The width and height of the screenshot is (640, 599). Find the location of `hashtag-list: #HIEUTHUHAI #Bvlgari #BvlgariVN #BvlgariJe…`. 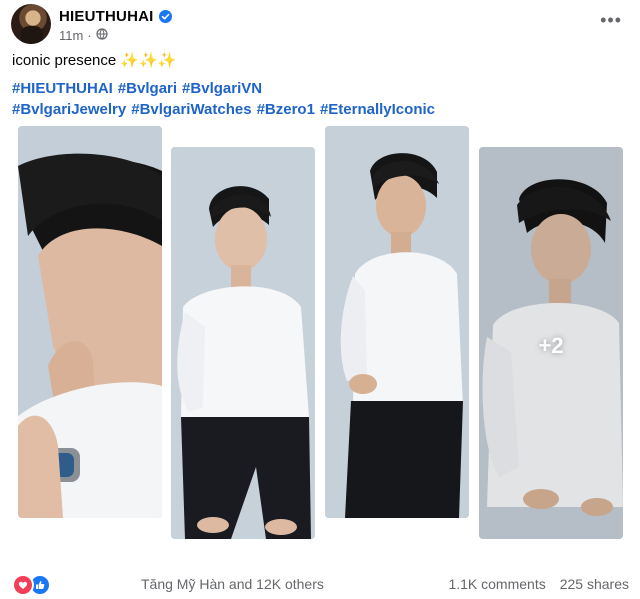

hashtag-list: #HIEUTHUHAI #Bvlgari #BvlgariVN #BvlgariJe… is located at coordinates (312, 99).